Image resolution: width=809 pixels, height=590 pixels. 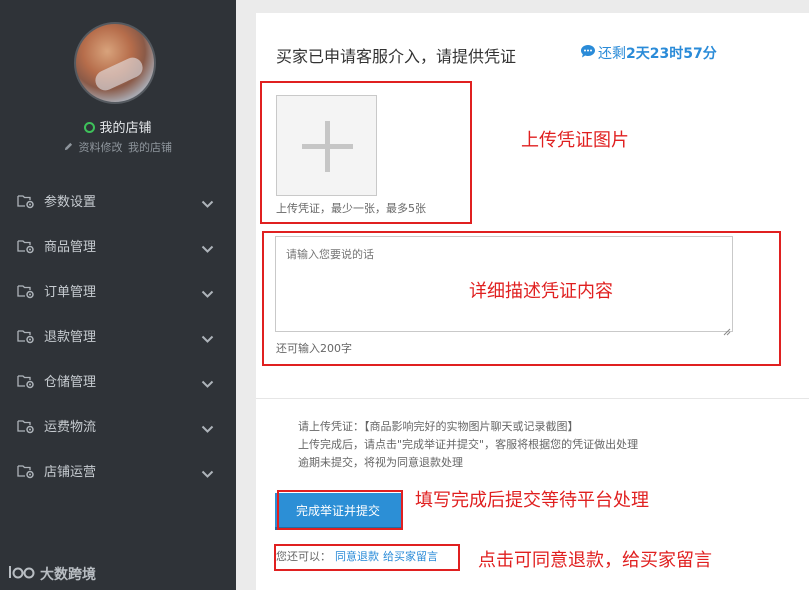 What do you see at coordinates (396, 56) in the screenshot?
I see `page-title: 买家已申请客服介入，请提供凭证` at bounding box center [396, 56].